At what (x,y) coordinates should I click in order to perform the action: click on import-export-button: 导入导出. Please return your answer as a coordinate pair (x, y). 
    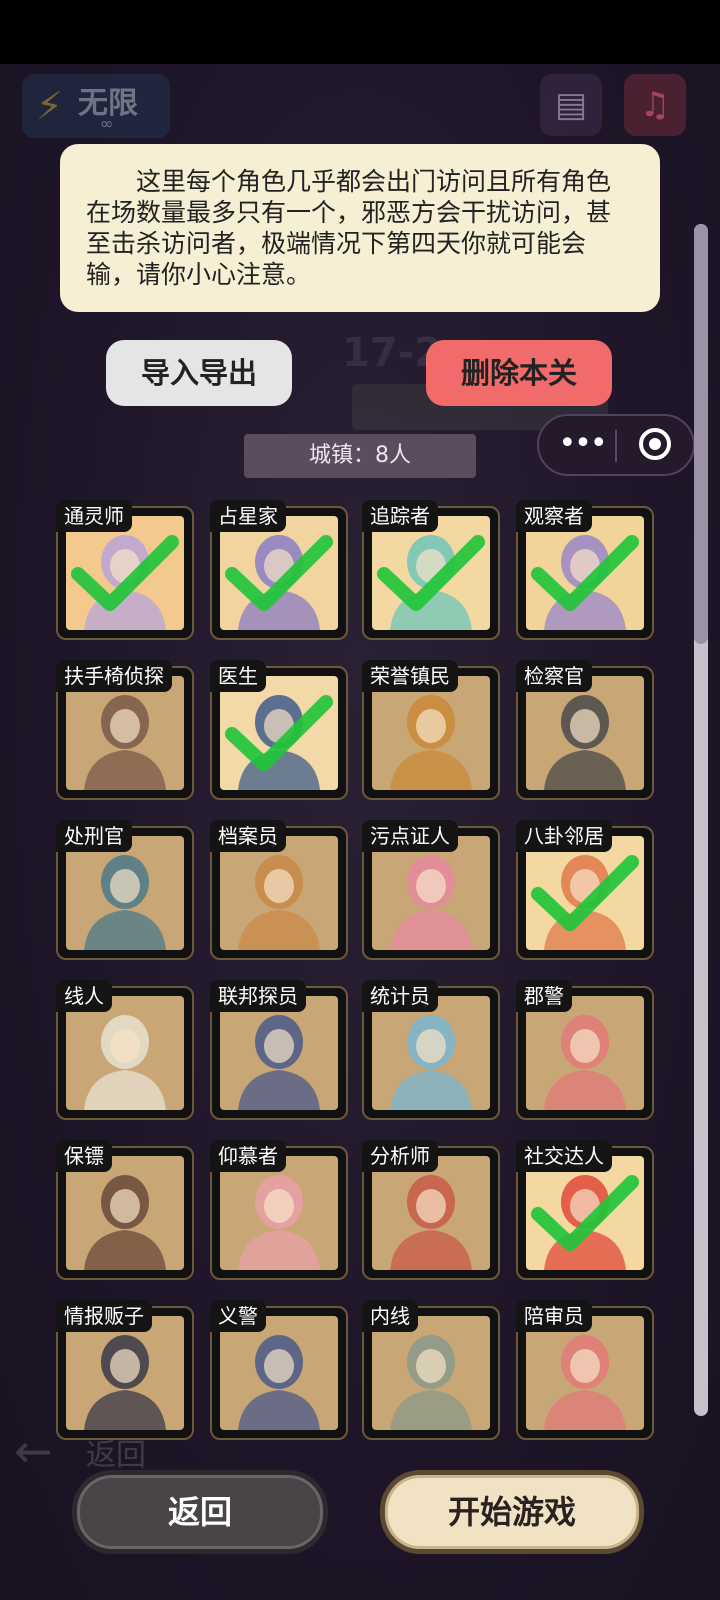
    Looking at the image, I should click on (199, 373).